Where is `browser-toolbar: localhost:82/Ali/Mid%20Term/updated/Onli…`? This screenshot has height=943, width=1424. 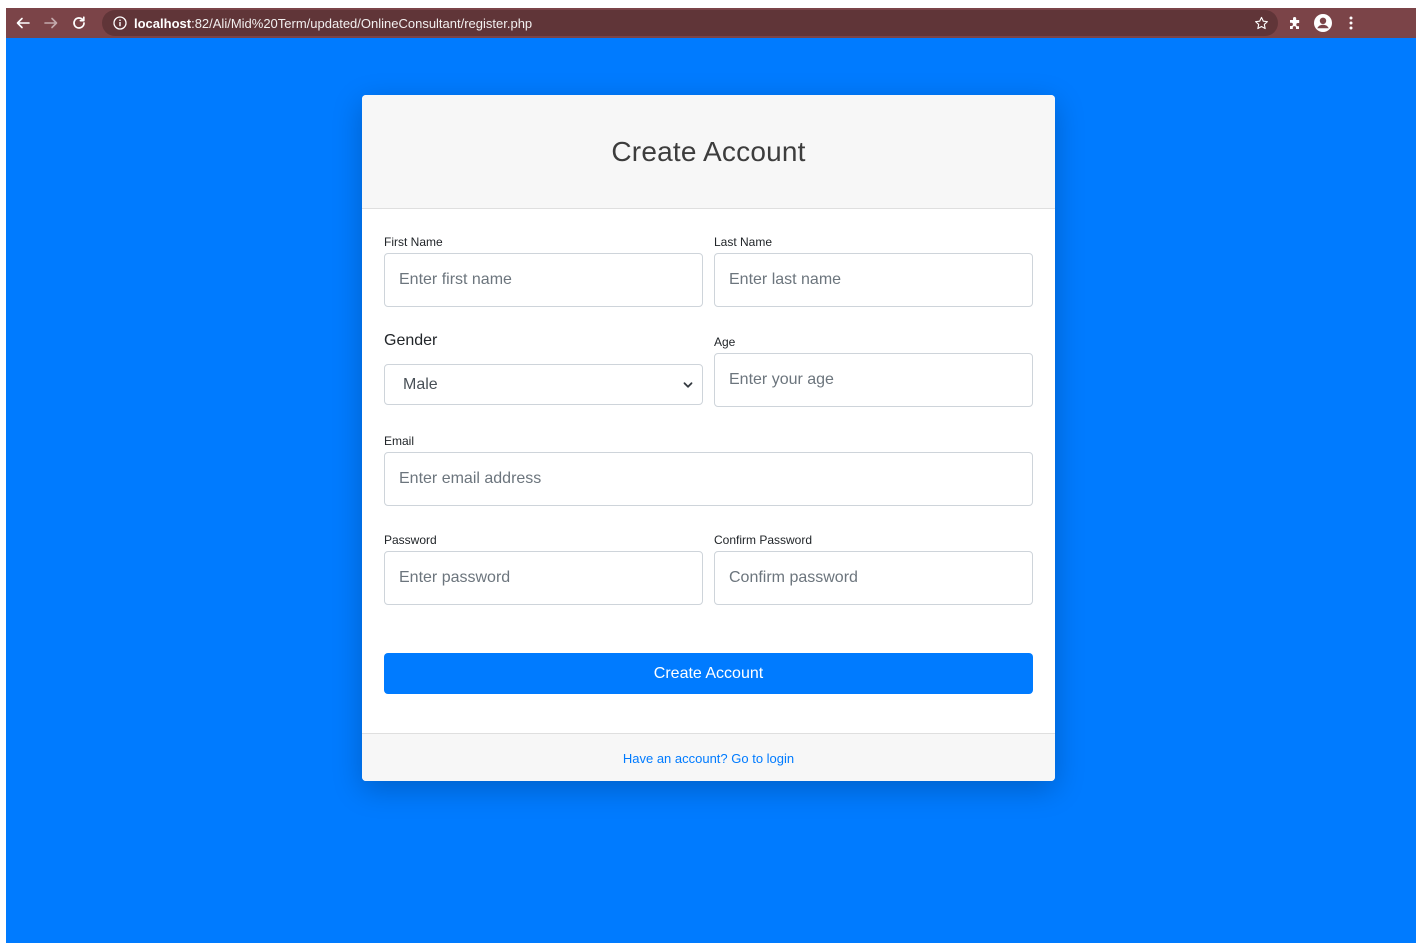 browser-toolbar: localhost:82/Ali/Mid%20Term/updated/Onli… is located at coordinates (711, 23).